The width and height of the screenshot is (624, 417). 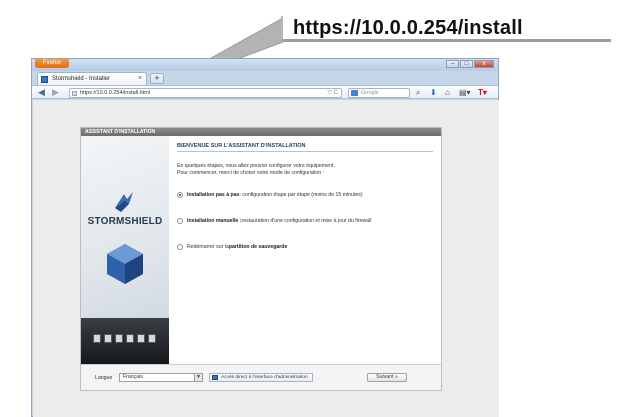 I want to click on address-bar: https://10.0.0.254/install.html ▽ C, so click(x=205, y=93).